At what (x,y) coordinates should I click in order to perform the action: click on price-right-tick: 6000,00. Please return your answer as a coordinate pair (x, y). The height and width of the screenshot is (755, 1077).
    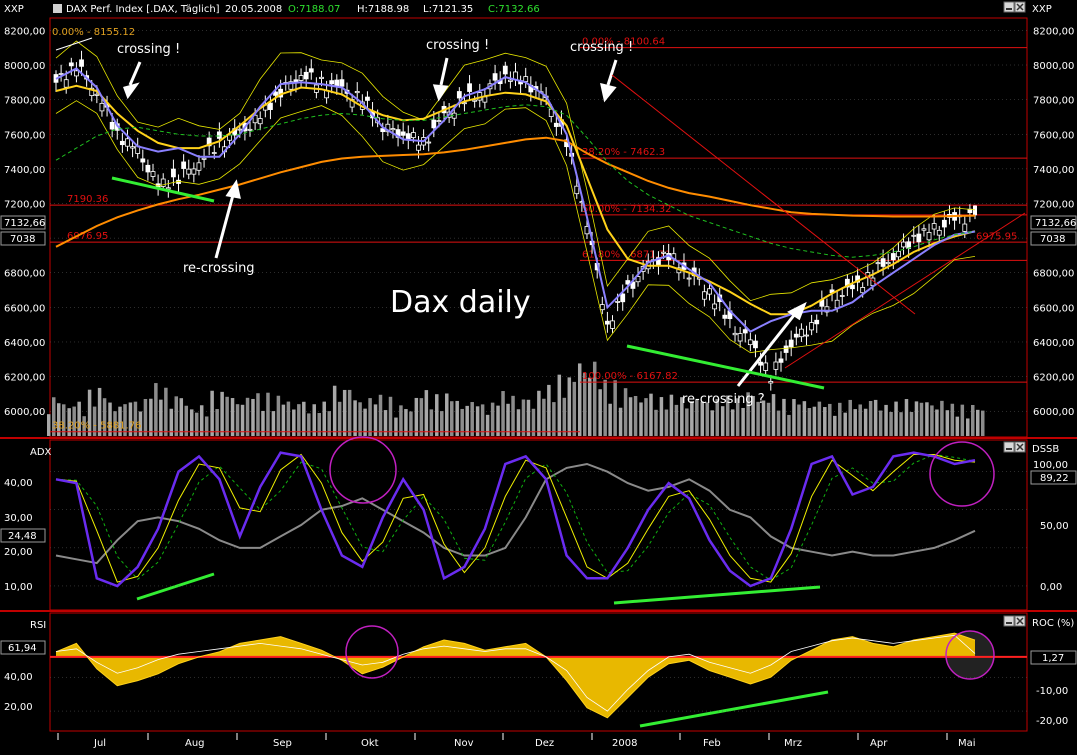
    Looking at the image, I should click on (1053, 412).